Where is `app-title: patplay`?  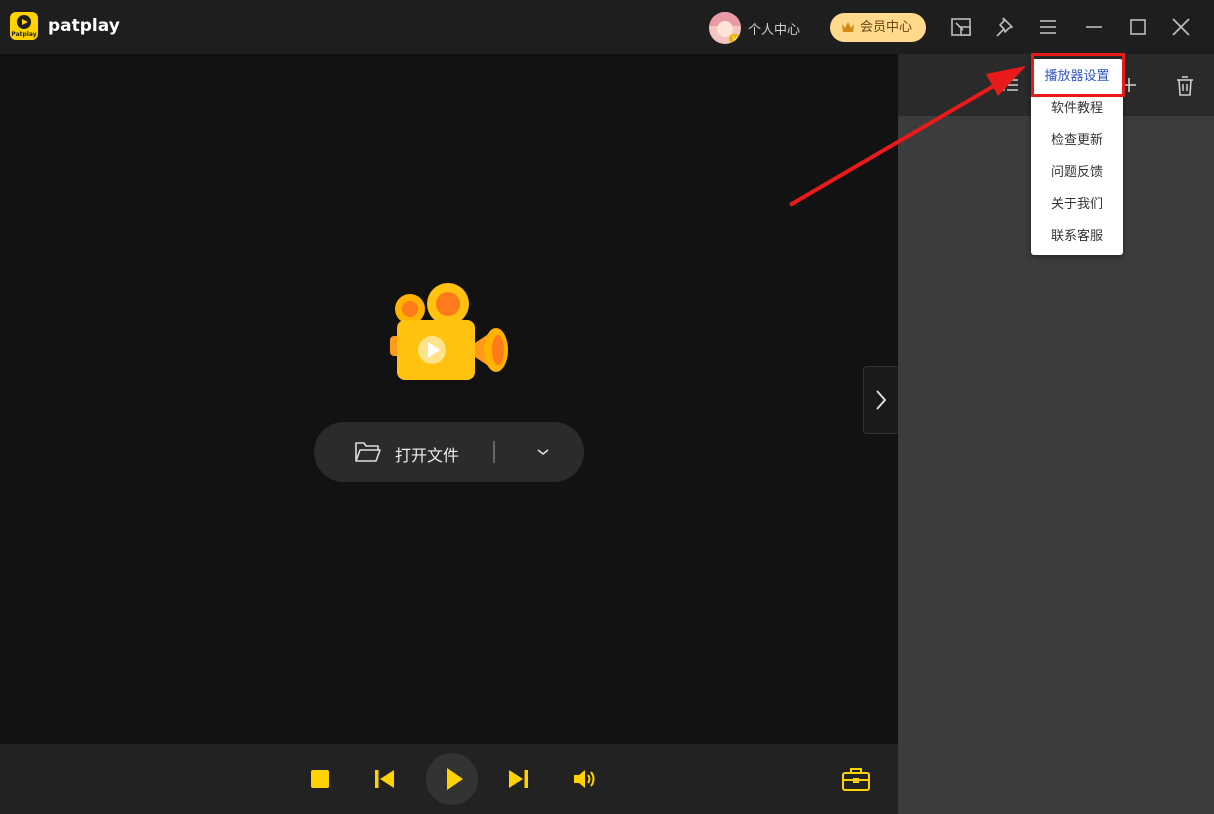 app-title: patplay is located at coordinates (84, 26).